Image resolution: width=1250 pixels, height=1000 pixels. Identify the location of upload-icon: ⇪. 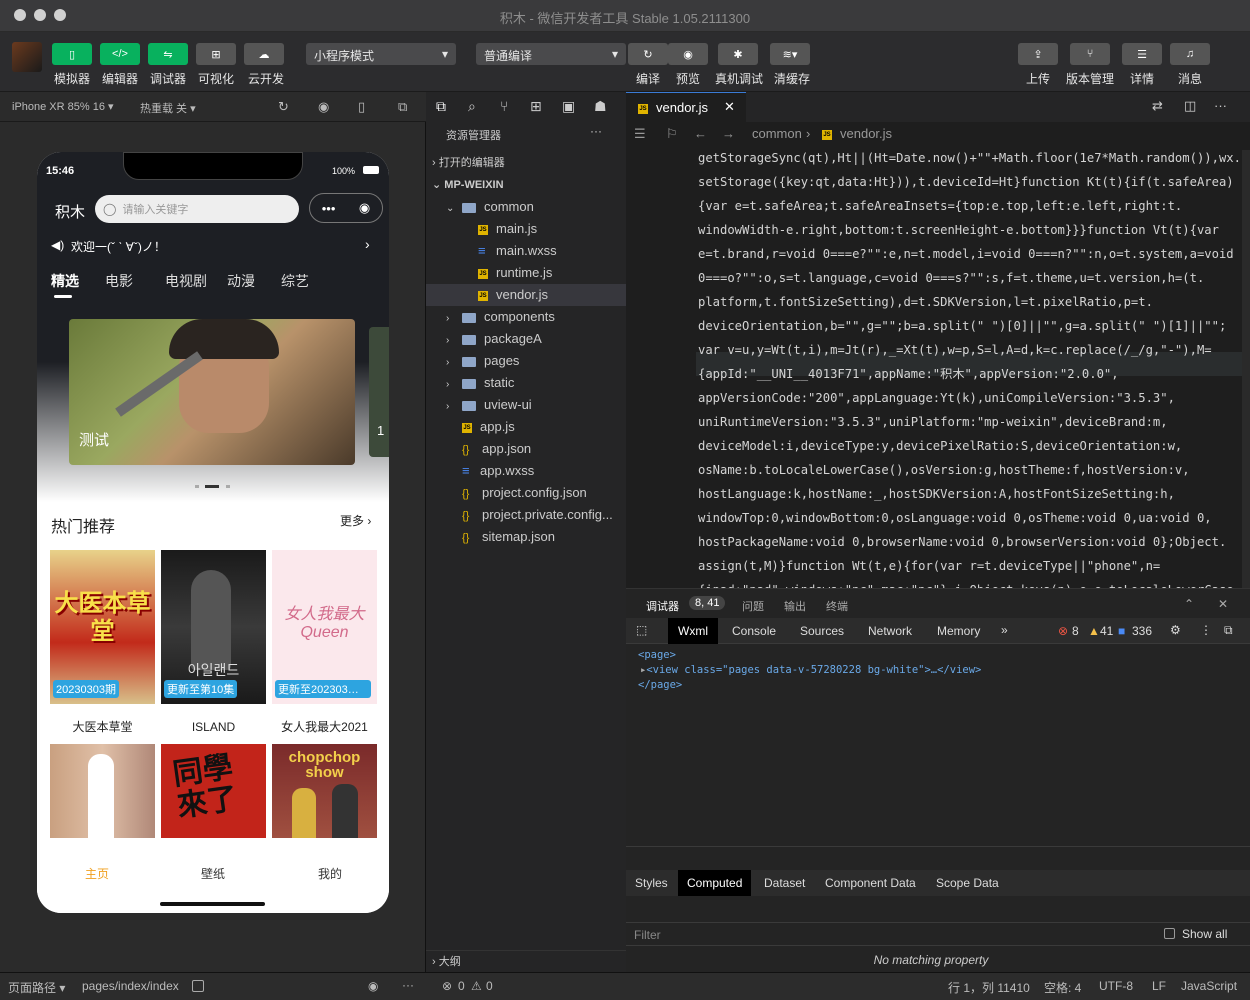
(1038, 54).